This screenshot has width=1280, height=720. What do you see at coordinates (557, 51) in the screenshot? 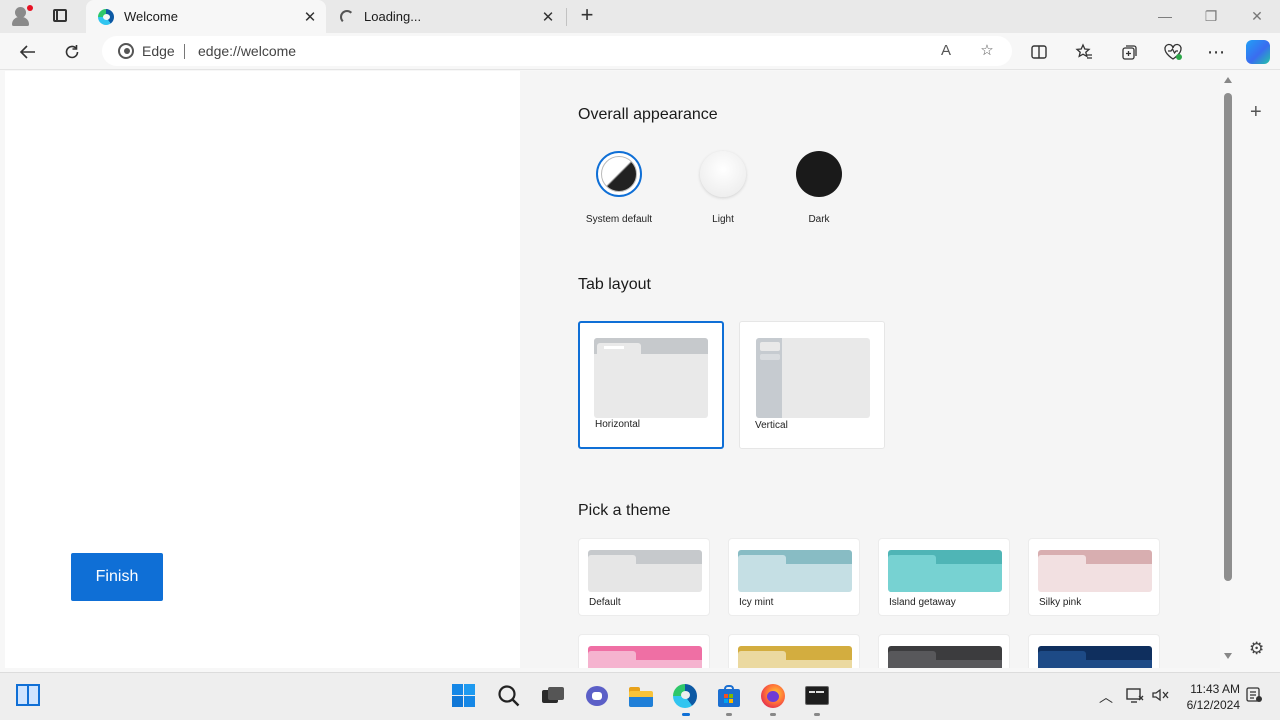
I see `address-bar: Edge edge://welcome A ☆` at bounding box center [557, 51].